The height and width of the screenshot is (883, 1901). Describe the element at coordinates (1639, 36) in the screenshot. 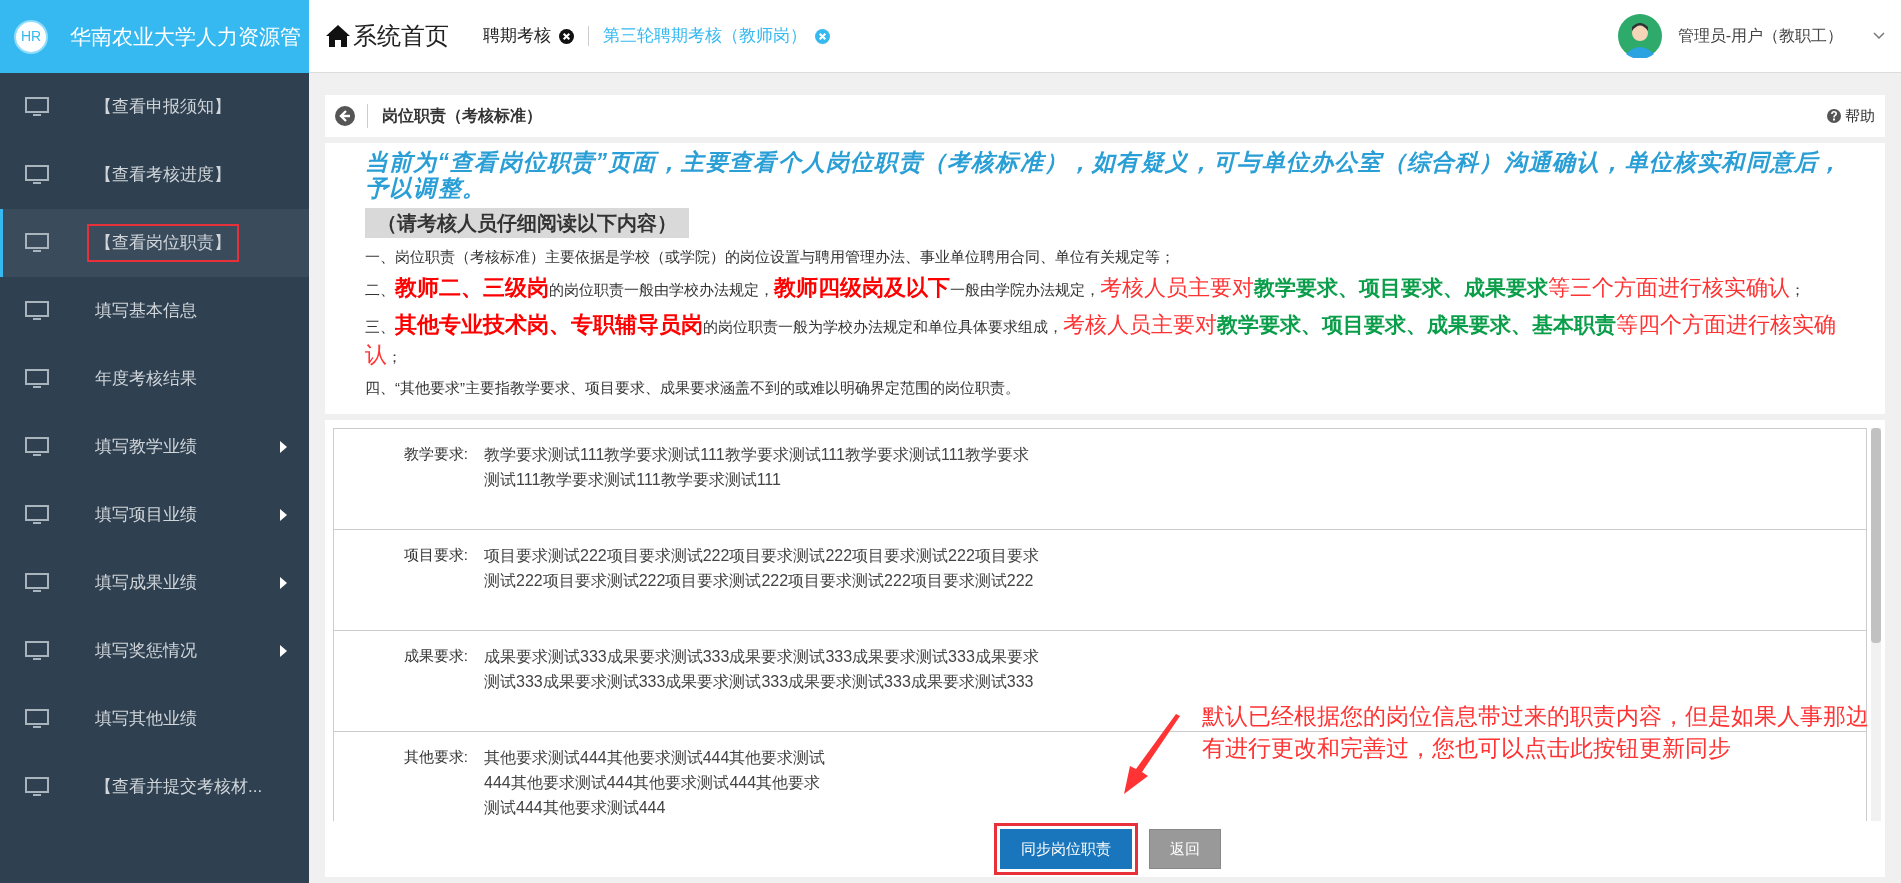

I see `avatar-icon` at that location.